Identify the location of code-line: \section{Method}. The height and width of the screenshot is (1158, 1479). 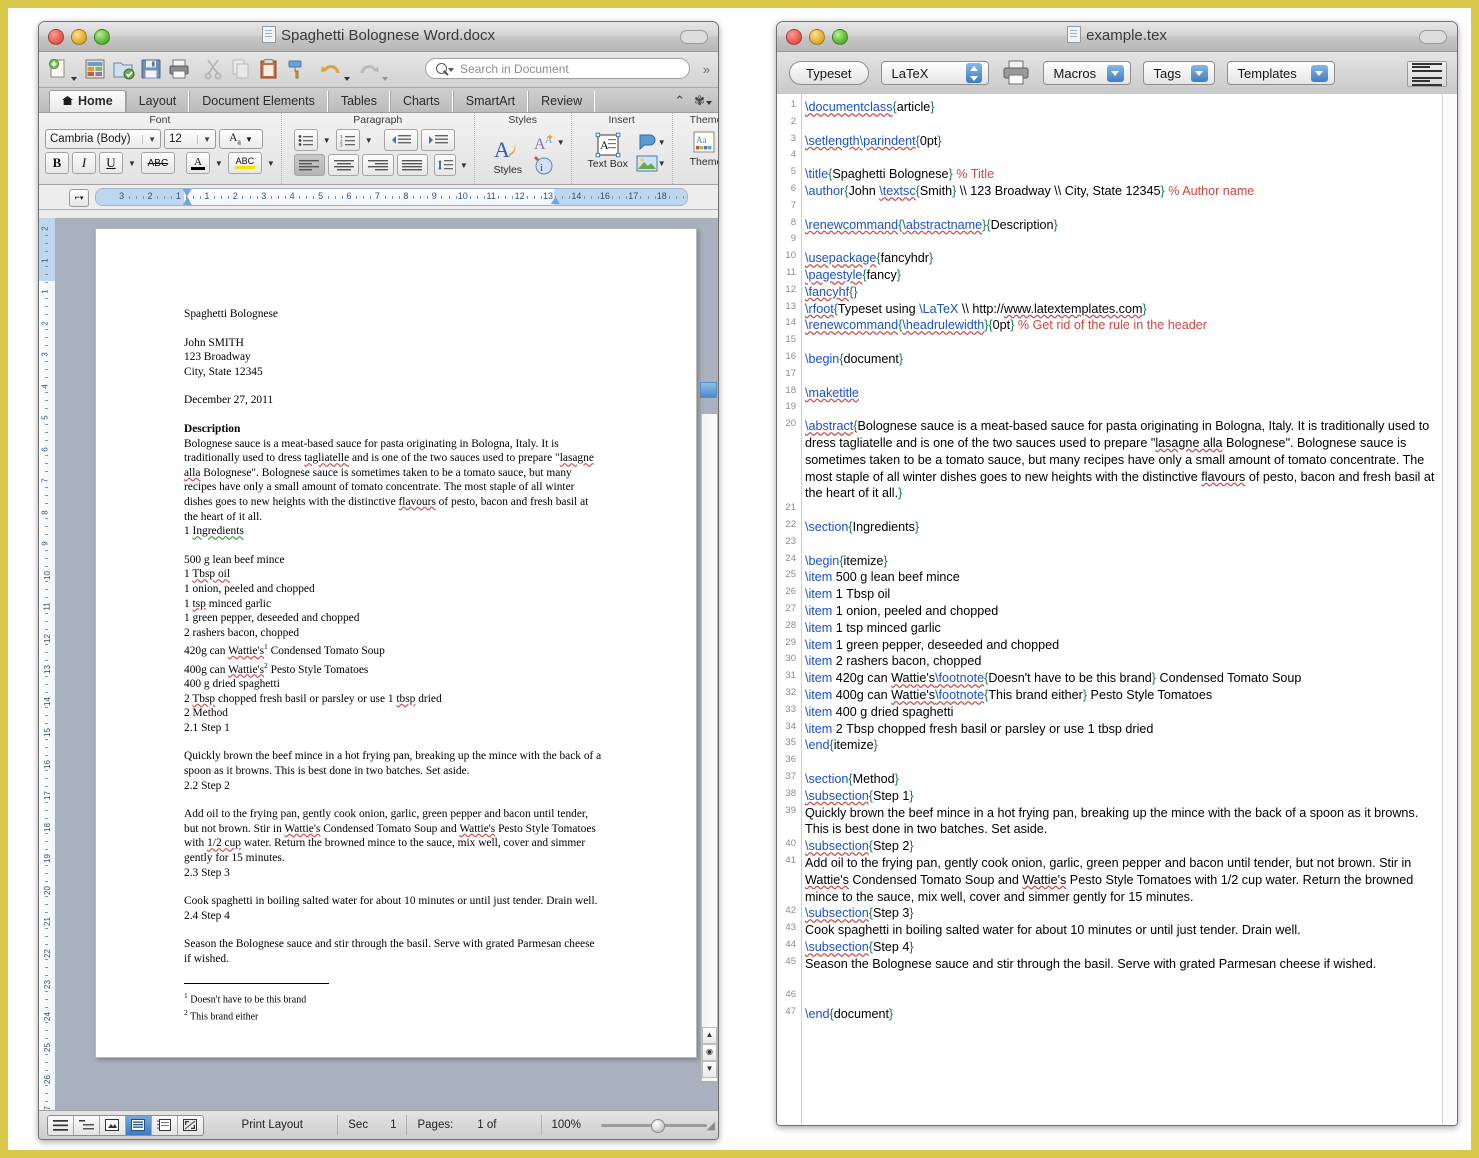
(1124, 779).